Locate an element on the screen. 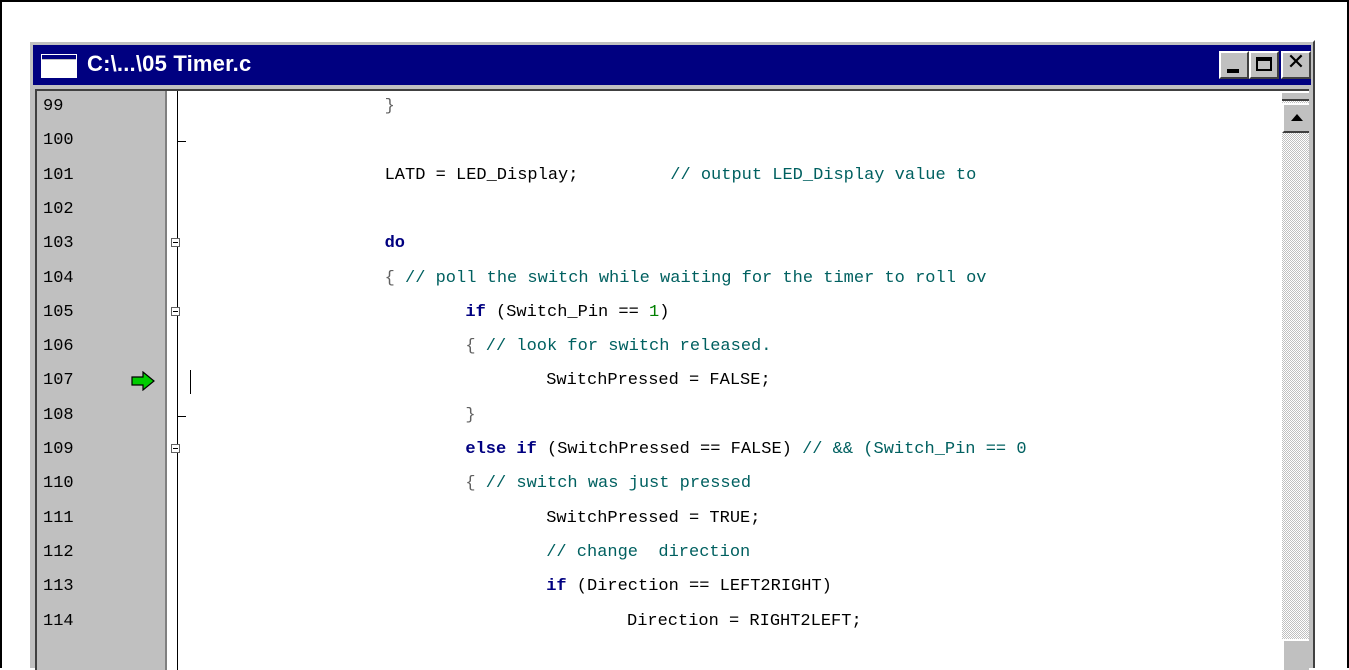 The image size is (1349, 670). maximize-icon is located at coordinates (1264, 64).